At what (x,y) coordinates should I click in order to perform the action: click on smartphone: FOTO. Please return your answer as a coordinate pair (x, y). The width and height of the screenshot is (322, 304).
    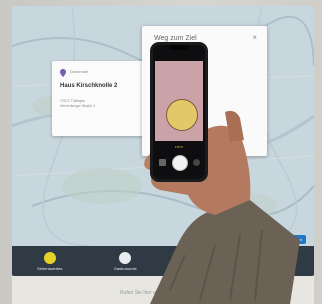
    Looking at the image, I should click on (179, 112).